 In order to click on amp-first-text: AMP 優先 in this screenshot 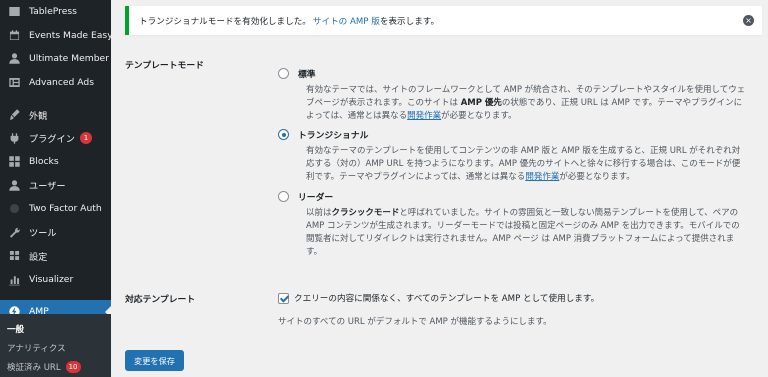, I will do `click(481, 103)`.